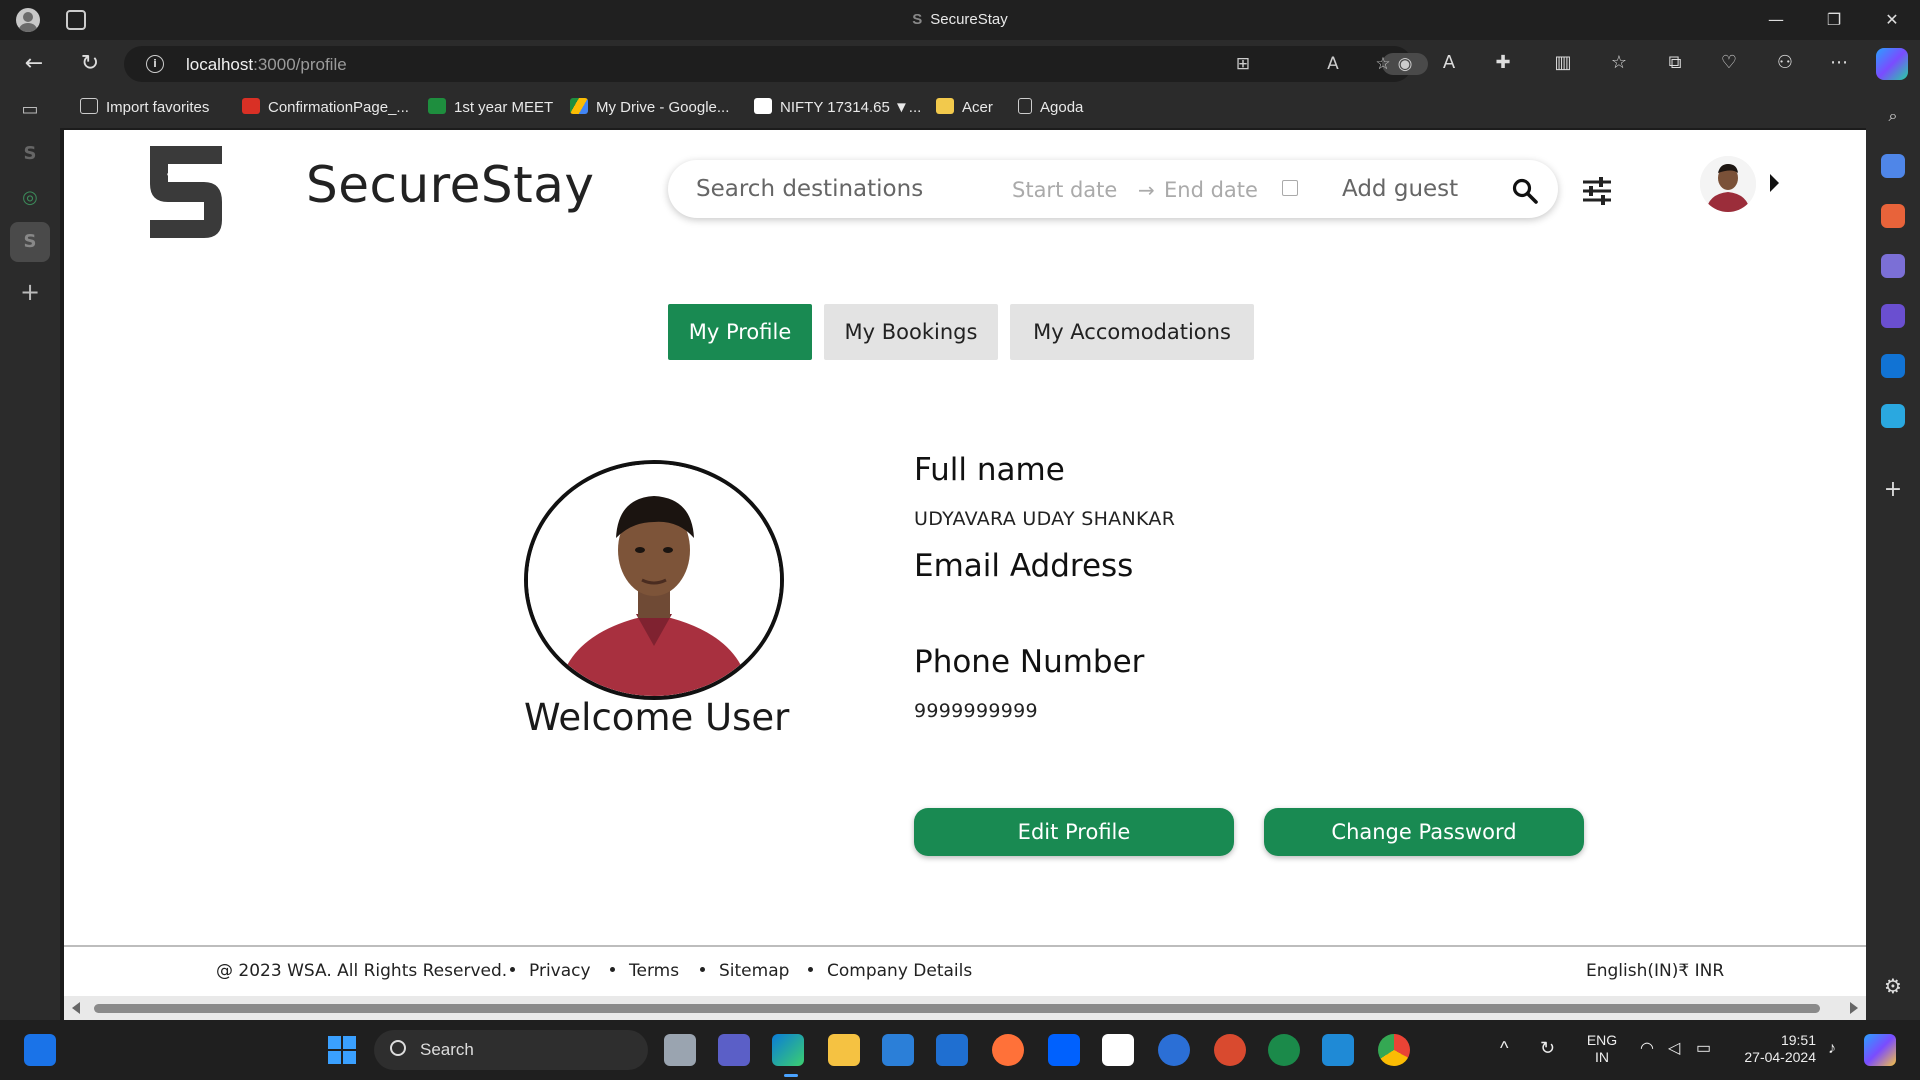  What do you see at coordinates (734, 1050) in the screenshot?
I see `teams-icon` at bounding box center [734, 1050].